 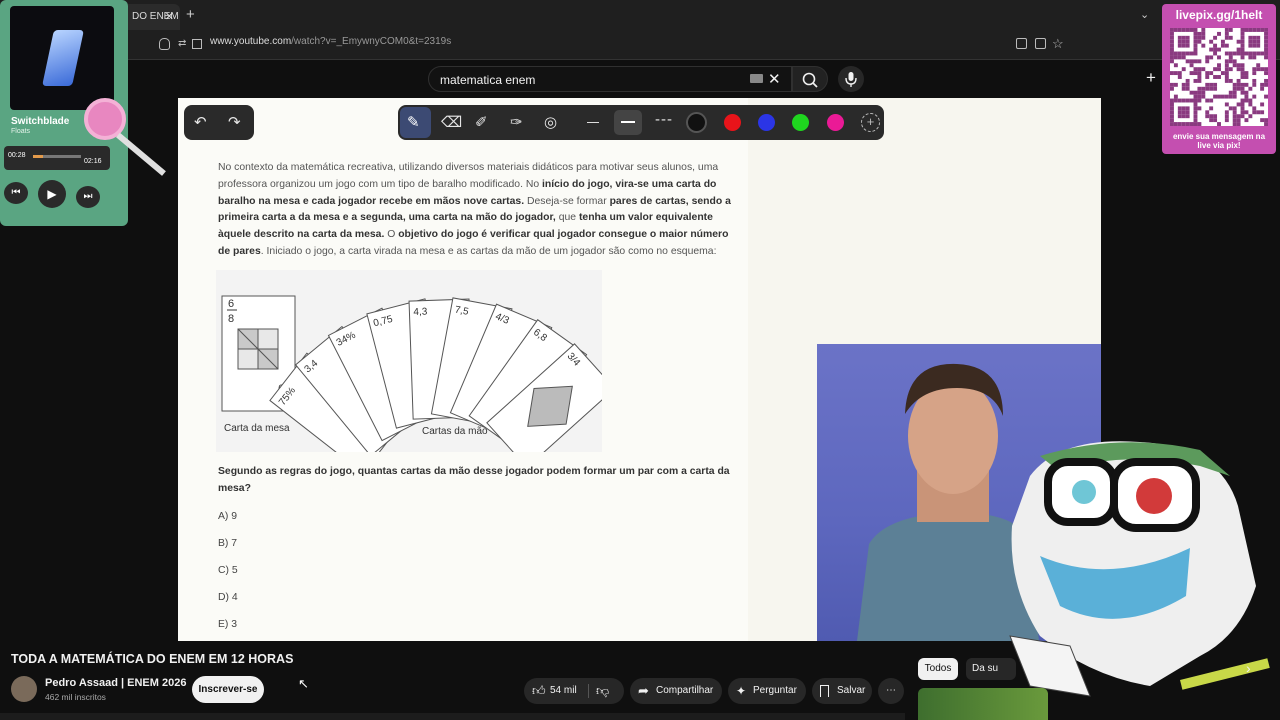 I want to click on qr-code-pattern, so click(x=1219, y=77).